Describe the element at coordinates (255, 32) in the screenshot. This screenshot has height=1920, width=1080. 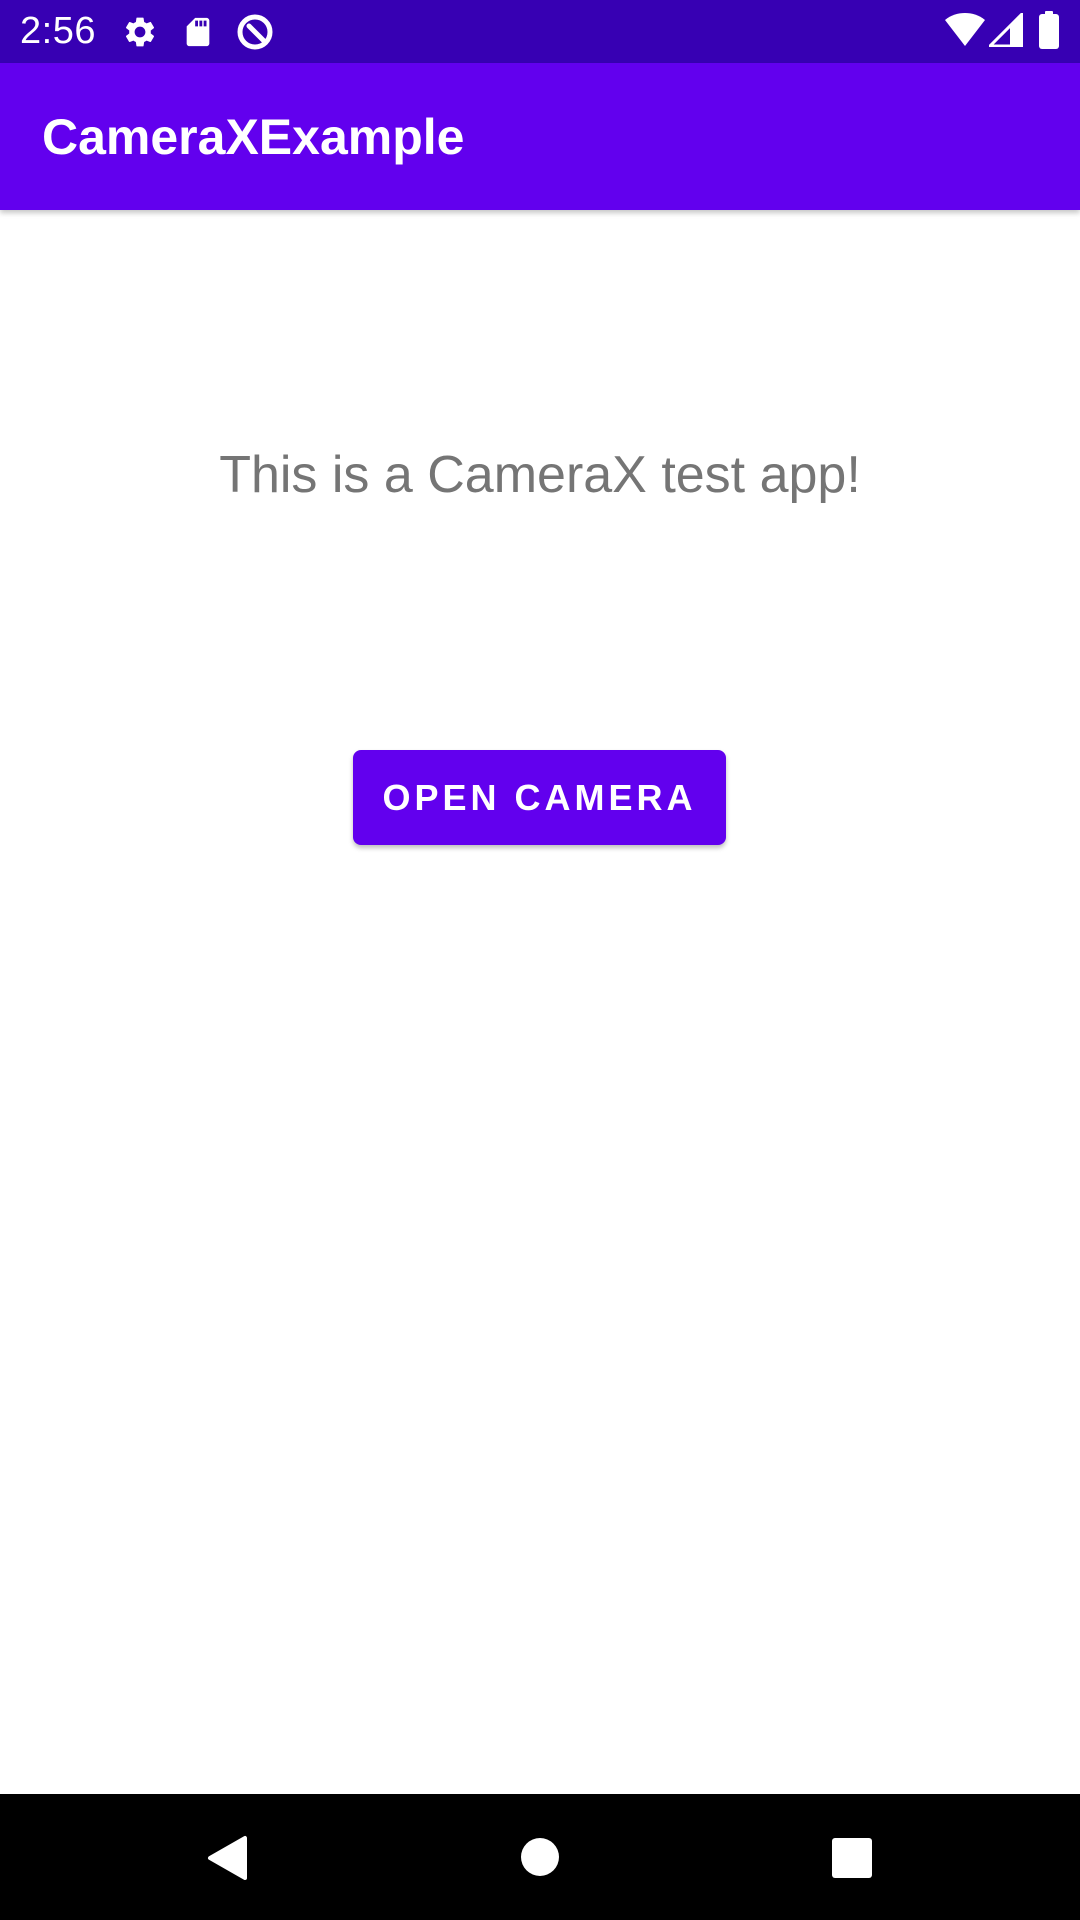
I see `data-saver-icon` at that location.